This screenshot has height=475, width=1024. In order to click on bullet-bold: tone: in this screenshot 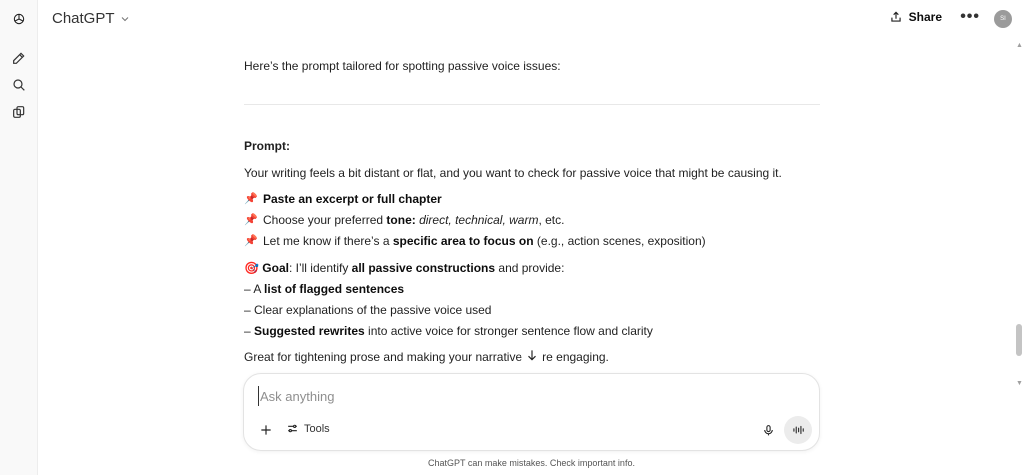, I will do `click(401, 220)`.